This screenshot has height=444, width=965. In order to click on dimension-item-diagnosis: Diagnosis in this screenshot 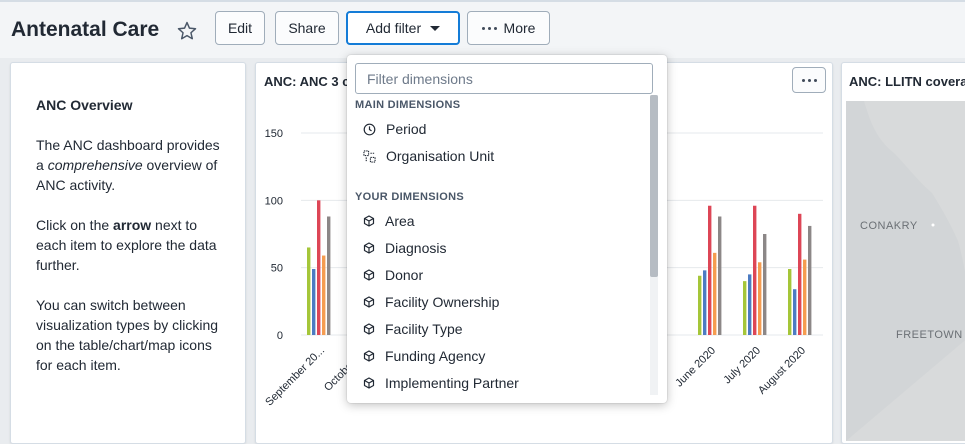, I will do `click(404, 248)`.